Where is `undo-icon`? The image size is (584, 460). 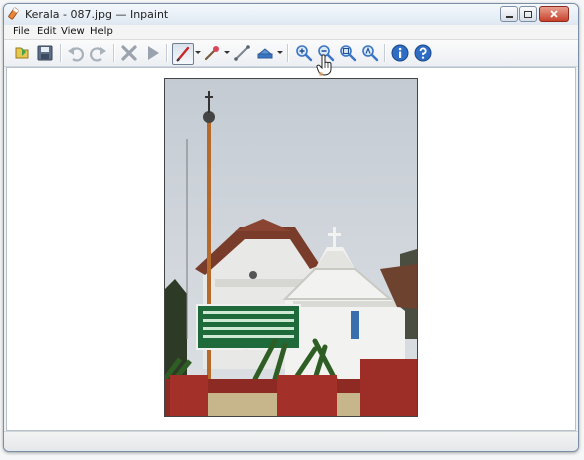
undo-icon is located at coordinates (76, 54).